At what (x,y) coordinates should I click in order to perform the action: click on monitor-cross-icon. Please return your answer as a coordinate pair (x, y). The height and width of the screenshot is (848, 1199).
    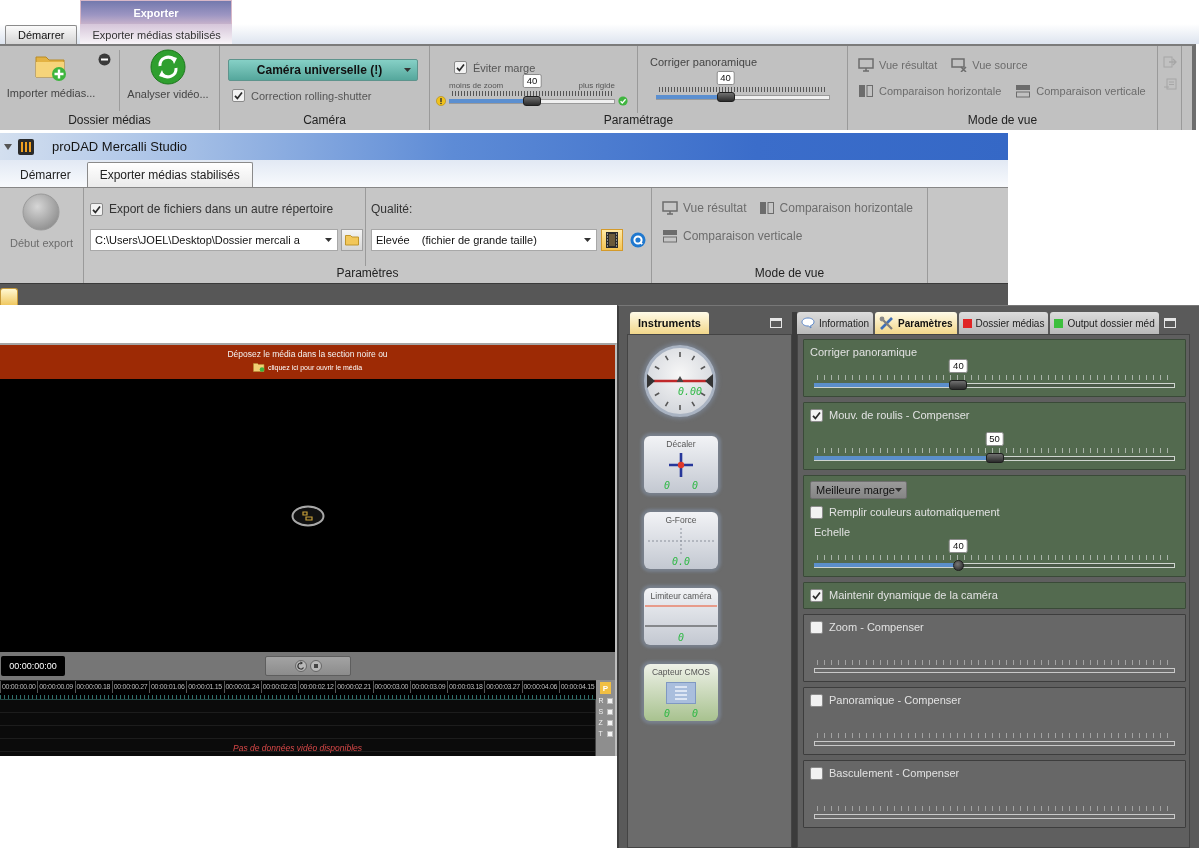
    Looking at the image, I should click on (959, 65).